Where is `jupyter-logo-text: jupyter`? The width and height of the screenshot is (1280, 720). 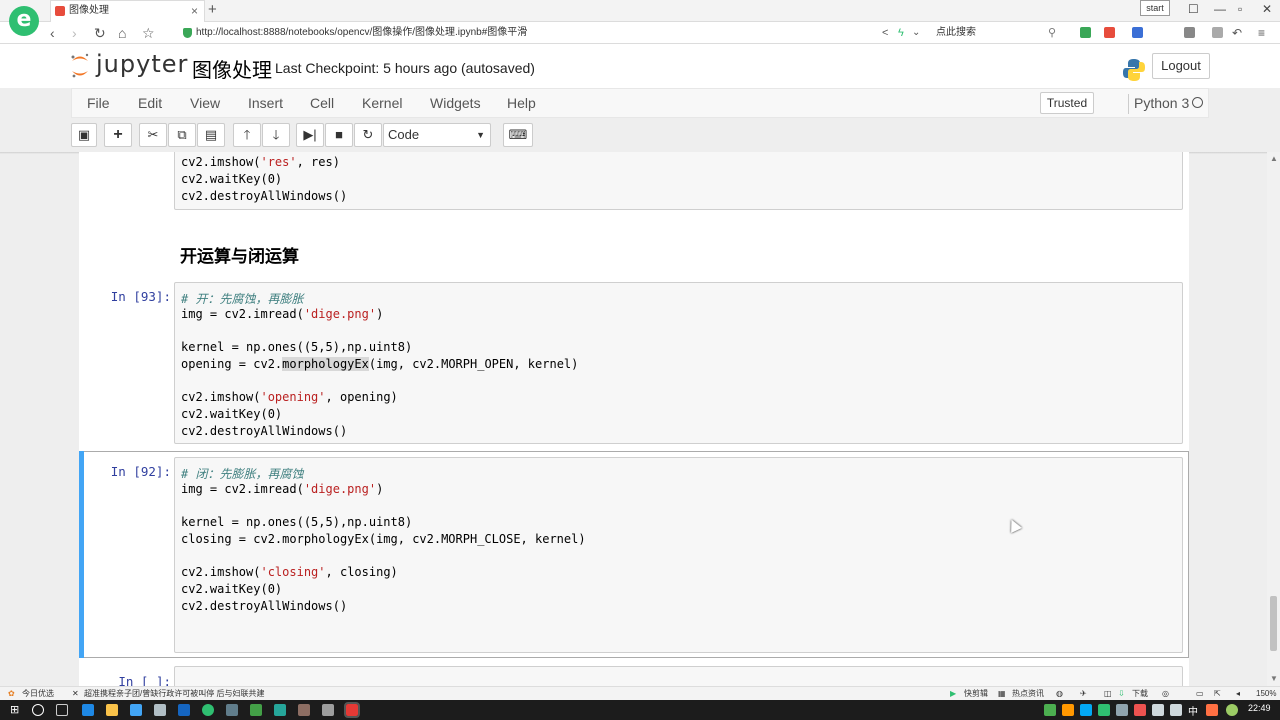 jupyter-logo-text: jupyter is located at coordinates (142, 64).